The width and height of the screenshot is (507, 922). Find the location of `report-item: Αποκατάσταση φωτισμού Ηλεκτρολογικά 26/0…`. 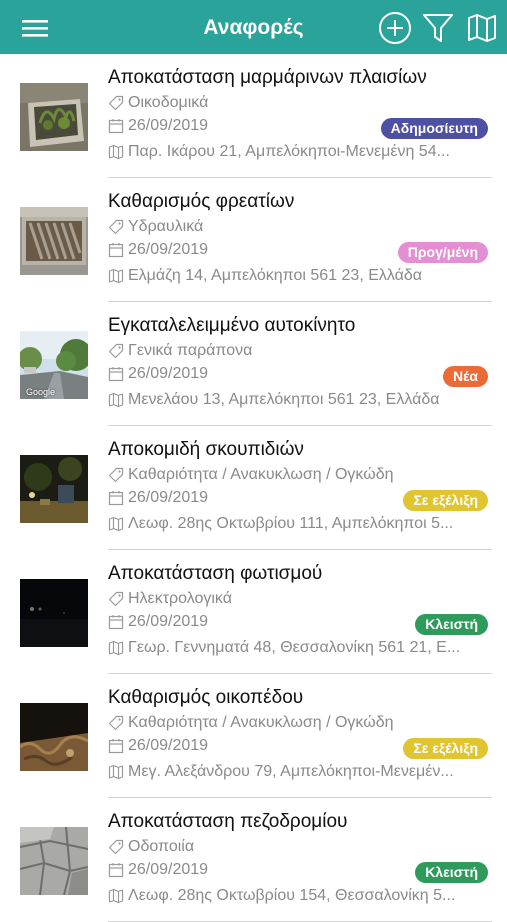

report-item: Αποκατάσταση φωτισμού Ηλεκτρολογικά 26/0… is located at coordinates (253, 612).